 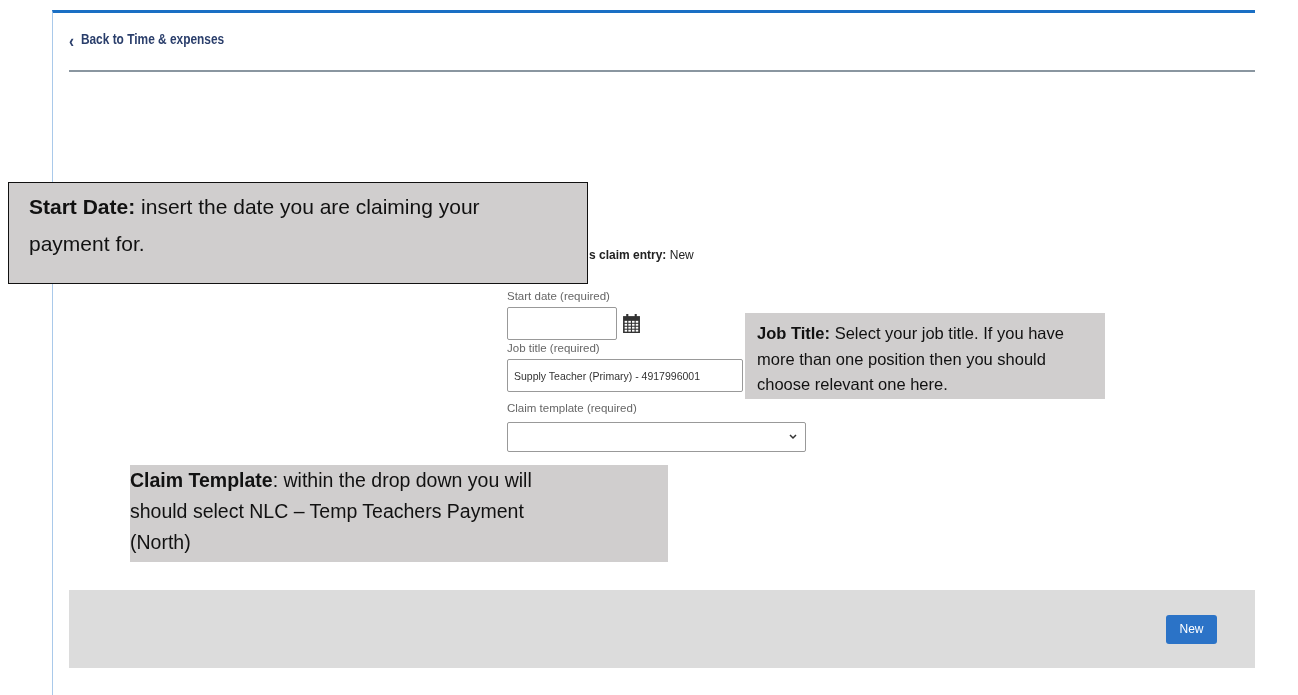 What do you see at coordinates (1191, 629) in the screenshot?
I see `new-button: New` at bounding box center [1191, 629].